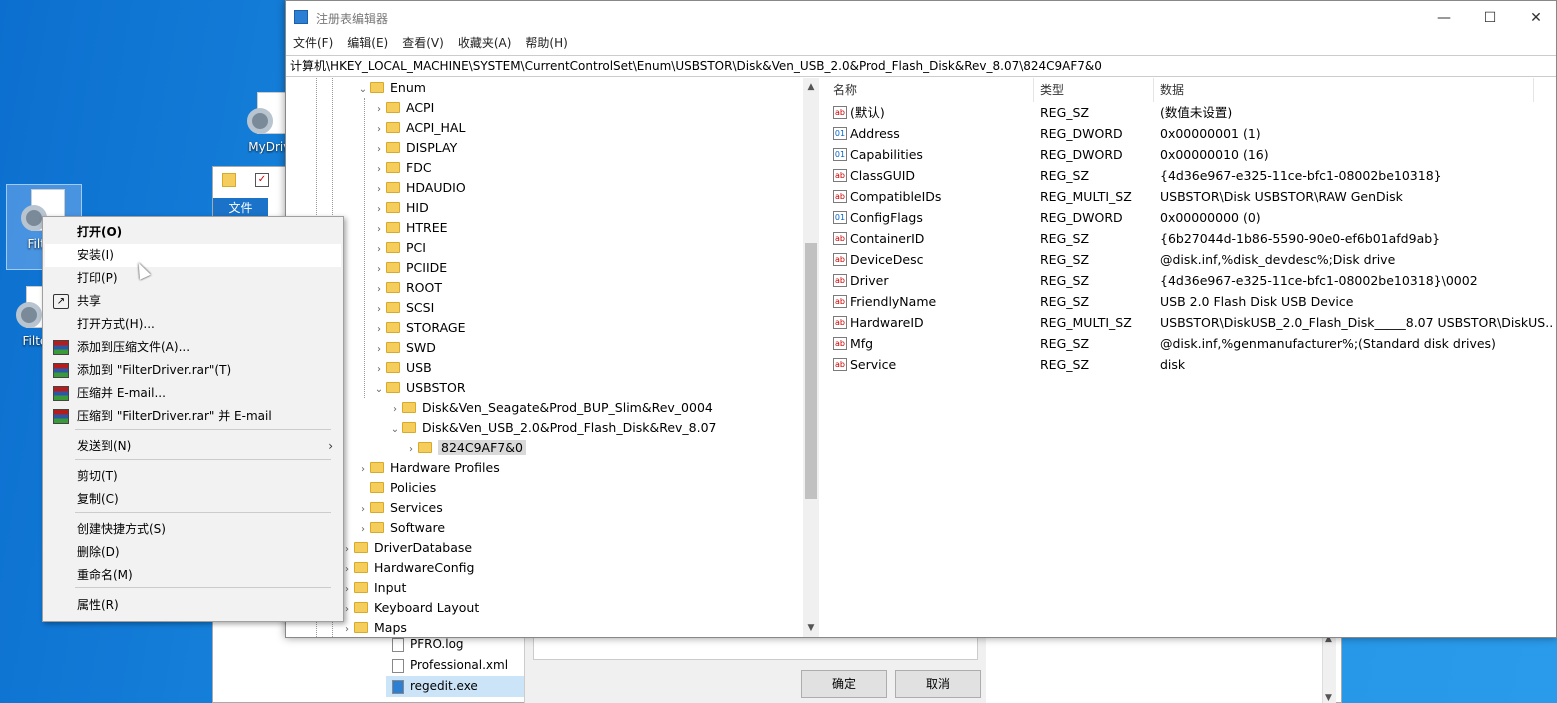 This screenshot has width=1557, height=703. I want to click on tree-item: › DriverDatabase, so click(406, 548).